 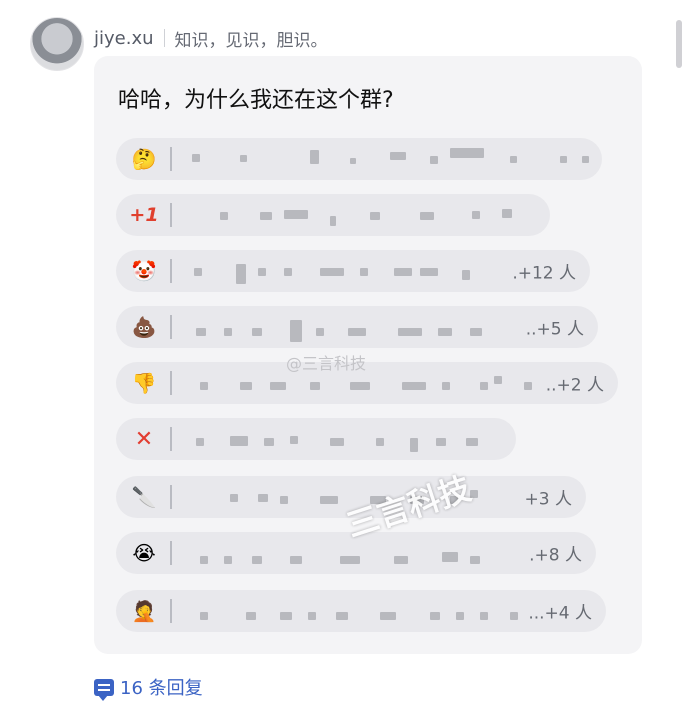 What do you see at coordinates (124, 38) in the screenshot?
I see `username: jiye.xu` at bounding box center [124, 38].